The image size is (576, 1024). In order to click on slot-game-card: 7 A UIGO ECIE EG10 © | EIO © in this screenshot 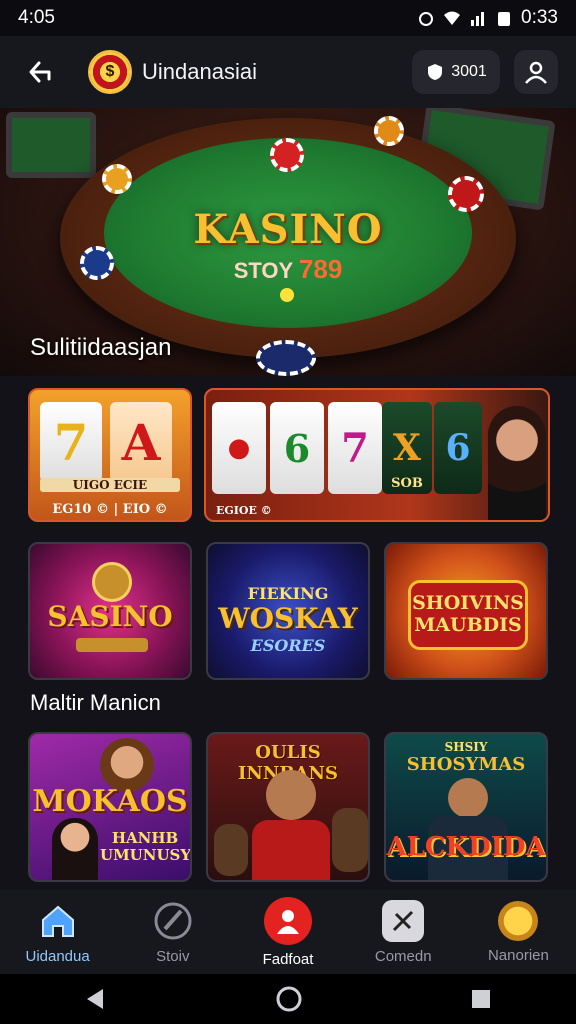, I will do `click(110, 455)`.